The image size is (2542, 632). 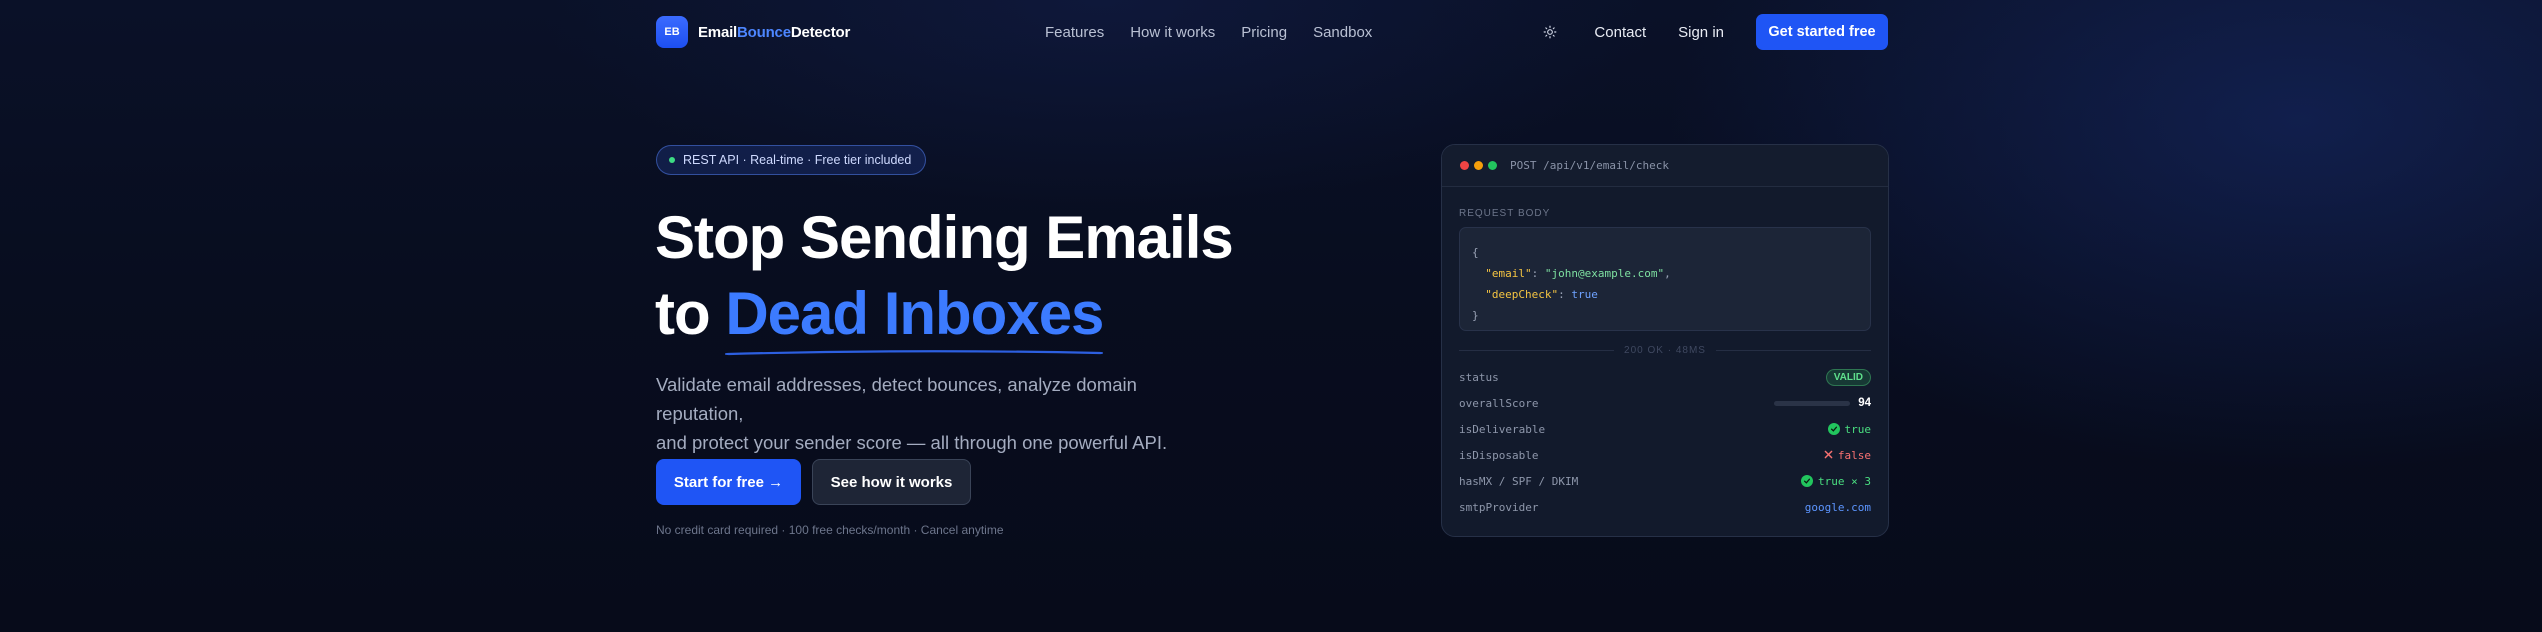 What do you see at coordinates (1475, 252) in the screenshot?
I see `code-open-brace: {` at bounding box center [1475, 252].